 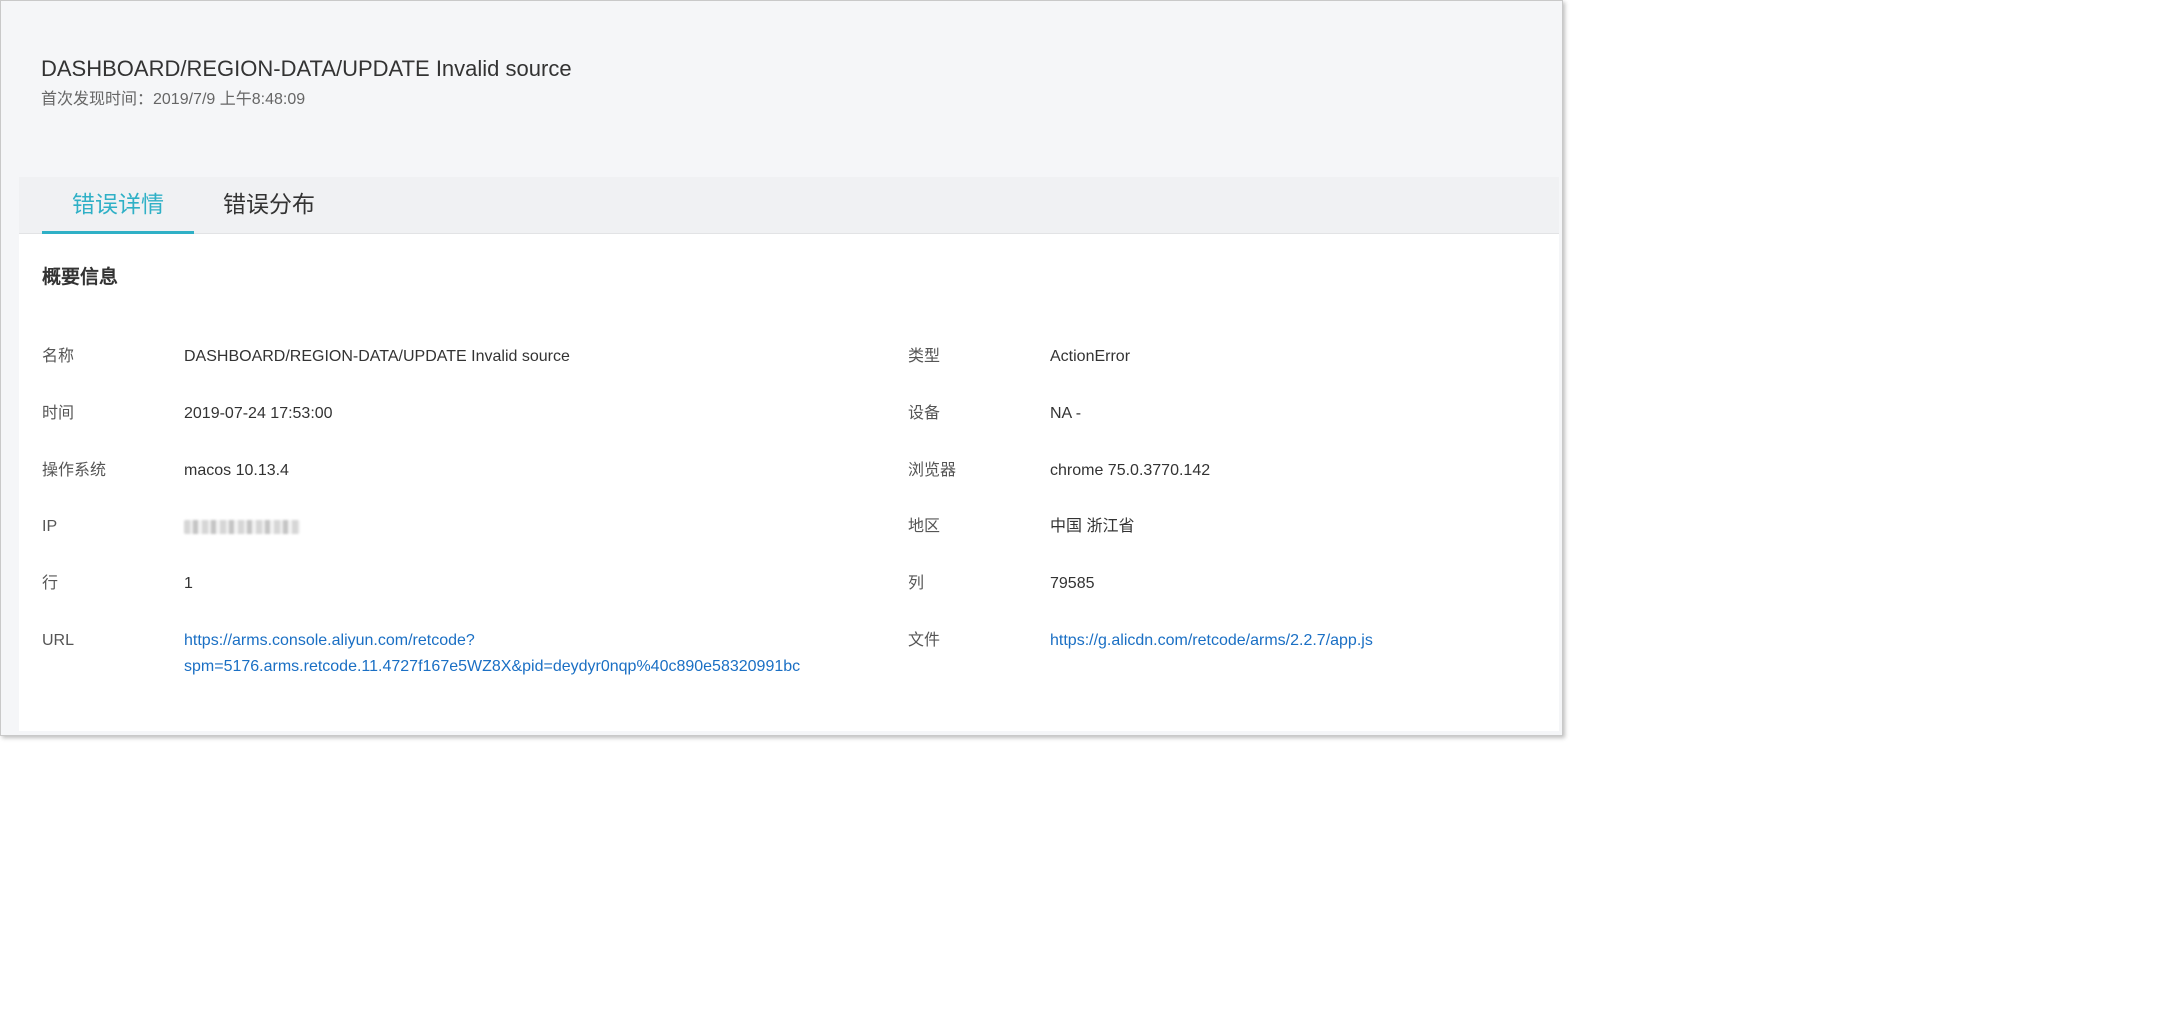 I want to click on time-value: 2019-07-24 17:53:00, so click(x=258, y=413).